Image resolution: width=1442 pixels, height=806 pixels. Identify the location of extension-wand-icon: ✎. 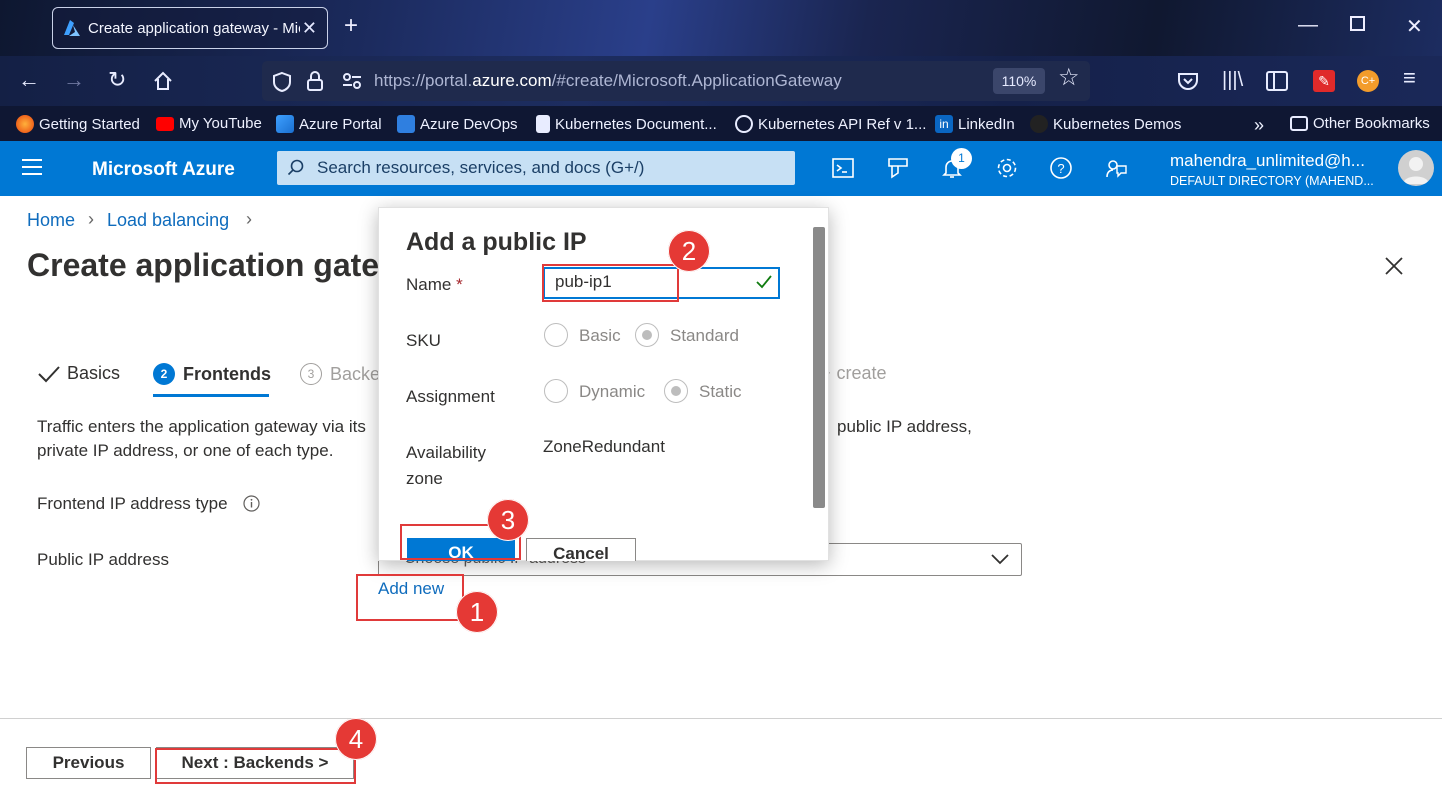
(1324, 81).